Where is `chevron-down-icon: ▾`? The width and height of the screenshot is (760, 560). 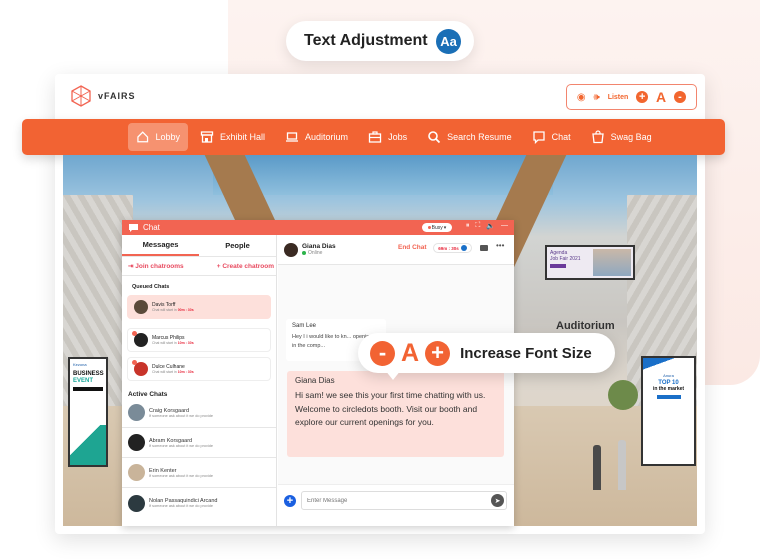
chevron-down-icon: ▾ is located at coordinates (445, 227).